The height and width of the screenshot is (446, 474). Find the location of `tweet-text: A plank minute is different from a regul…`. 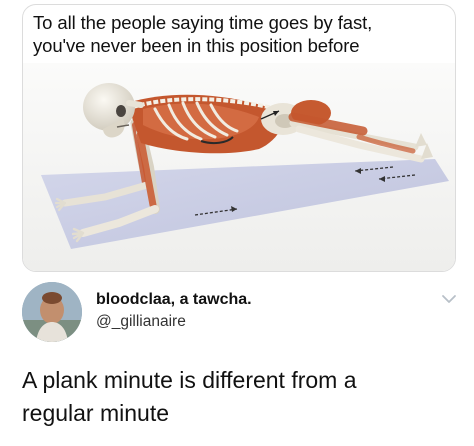

tweet-text: A plank minute is different from a regul… is located at coordinates (242, 397).